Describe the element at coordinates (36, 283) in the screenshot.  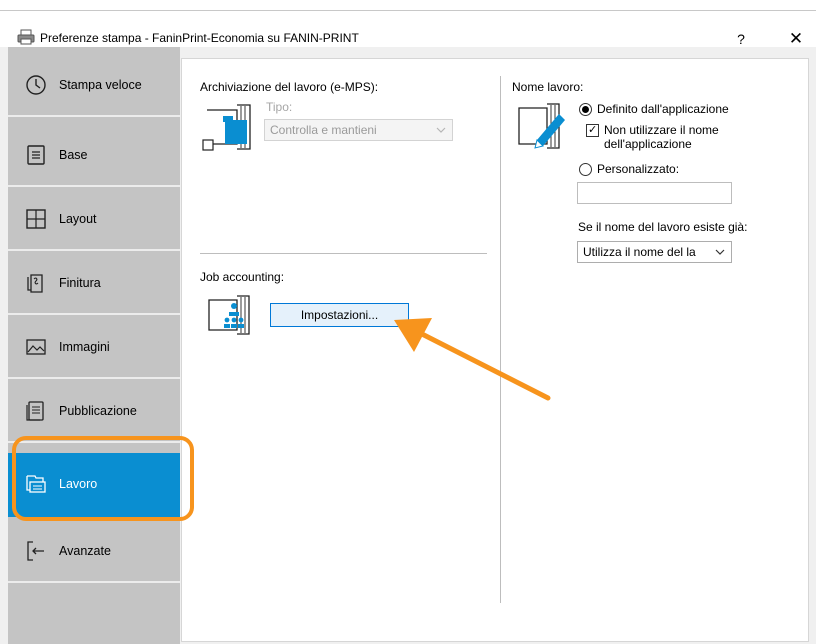
I see `staple-icon` at that location.